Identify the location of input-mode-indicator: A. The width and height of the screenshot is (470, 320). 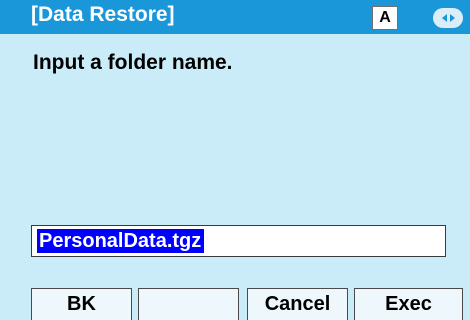
(385, 18).